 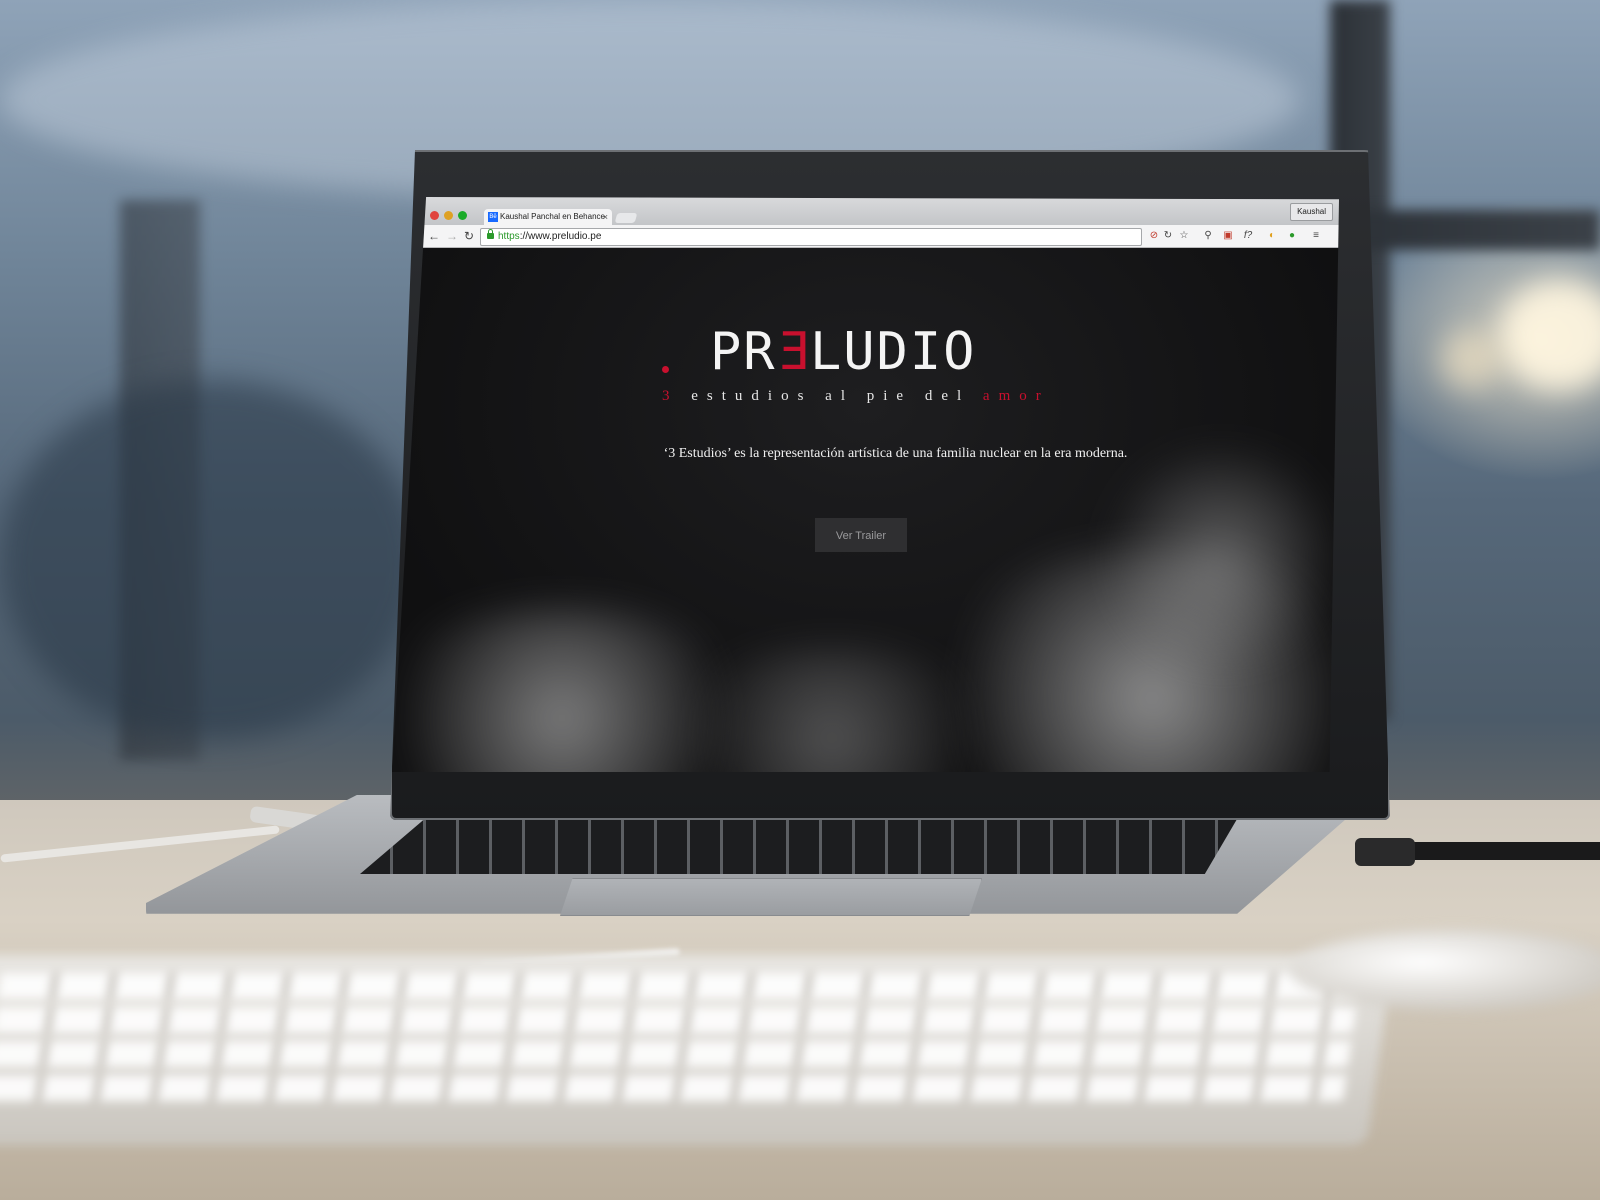 What do you see at coordinates (1445, 970) in the screenshot?
I see `external-mouse` at bounding box center [1445, 970].